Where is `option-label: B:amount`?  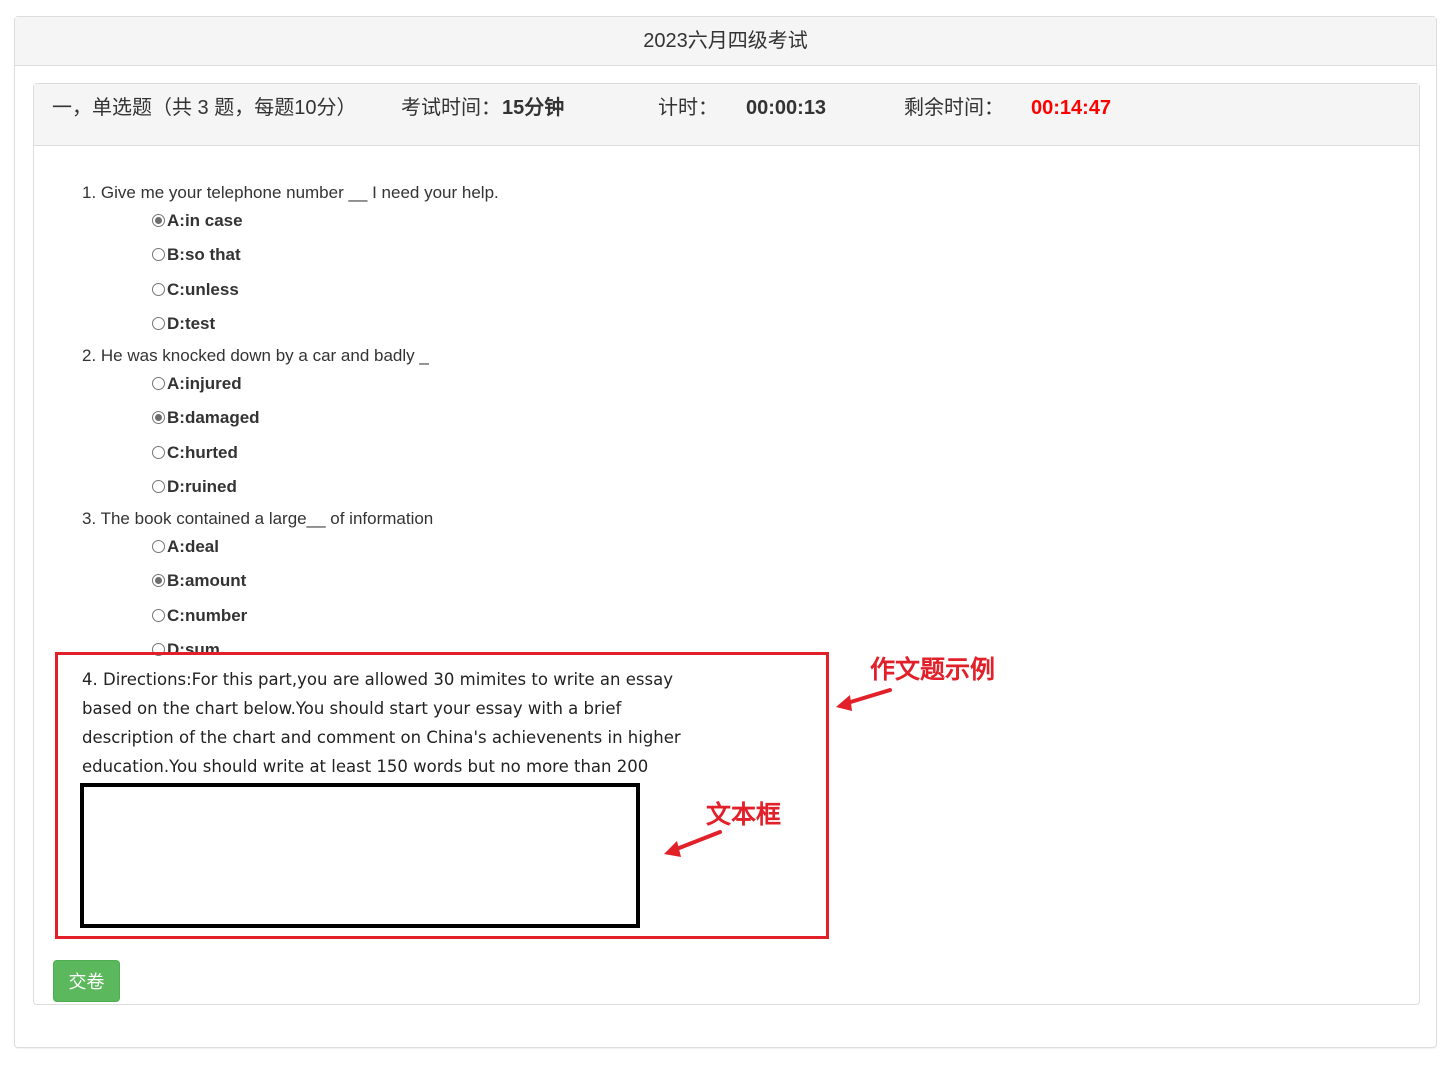
option-label: B:amount is located at coordinates (207, 580).